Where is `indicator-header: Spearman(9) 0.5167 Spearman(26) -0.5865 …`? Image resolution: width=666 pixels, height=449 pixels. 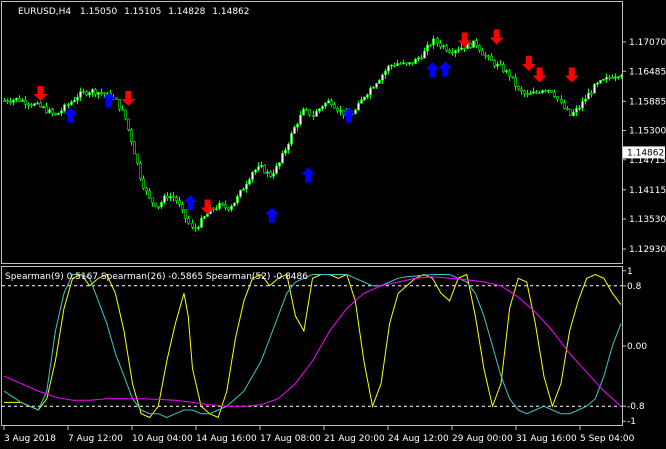 indicator-header: Spearman(9) 0.5167 Spearman(26) -0.5865 … is located at coordinates (156, 277).